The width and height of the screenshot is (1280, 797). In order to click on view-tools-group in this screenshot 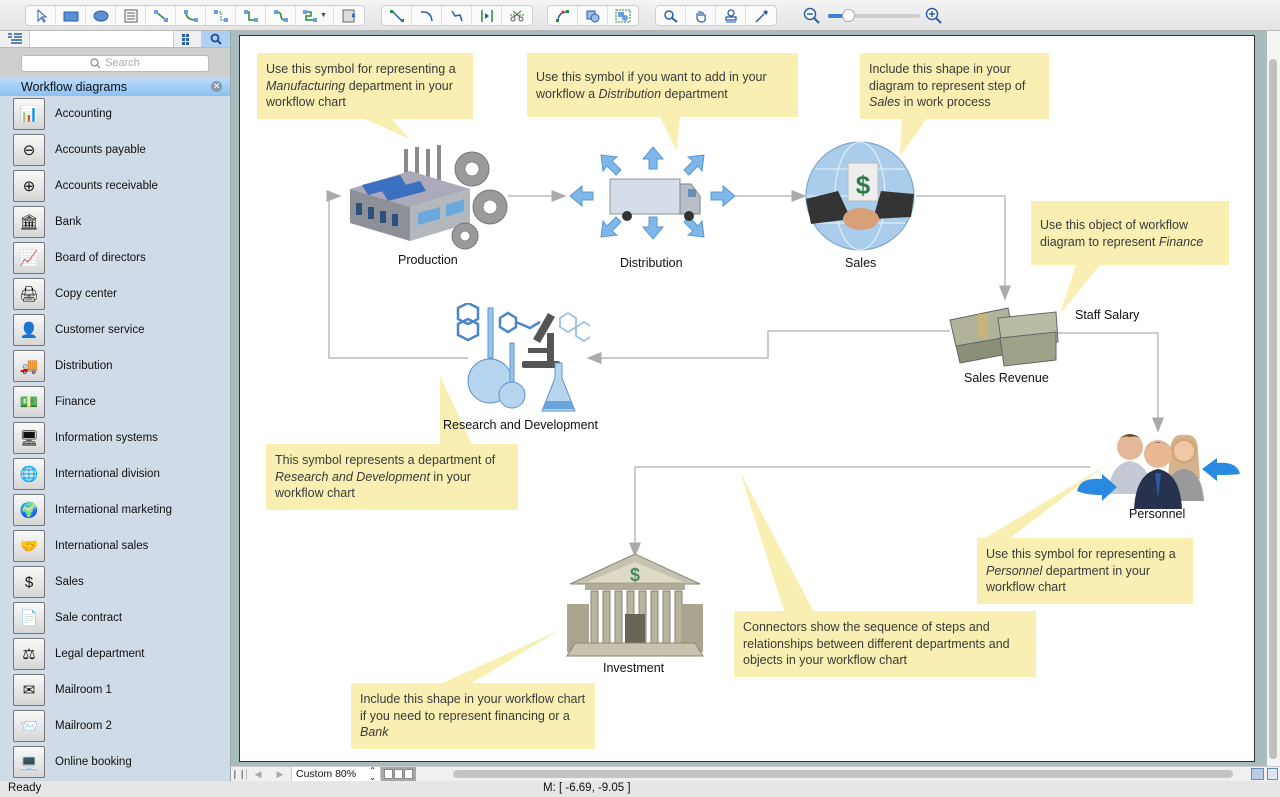, I will do `click(716, 15)`.